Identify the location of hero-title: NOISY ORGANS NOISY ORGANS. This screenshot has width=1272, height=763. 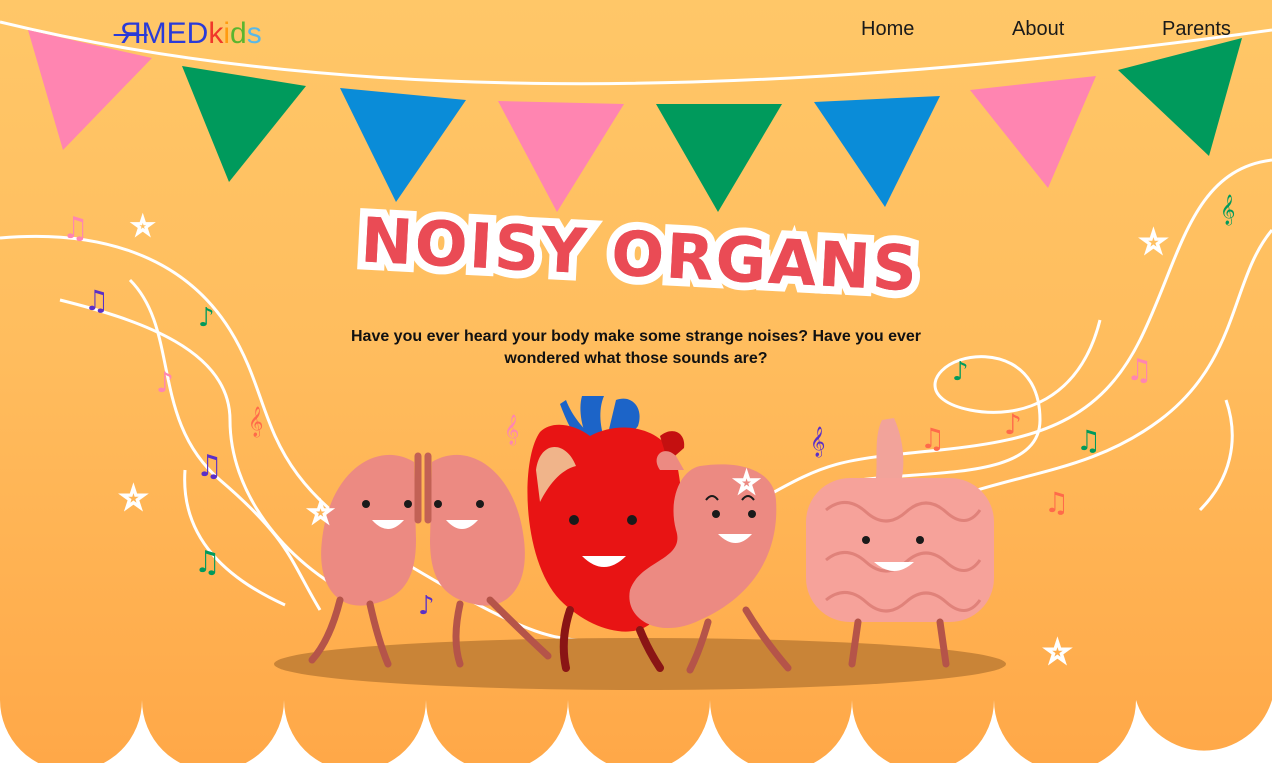
(640, 256).